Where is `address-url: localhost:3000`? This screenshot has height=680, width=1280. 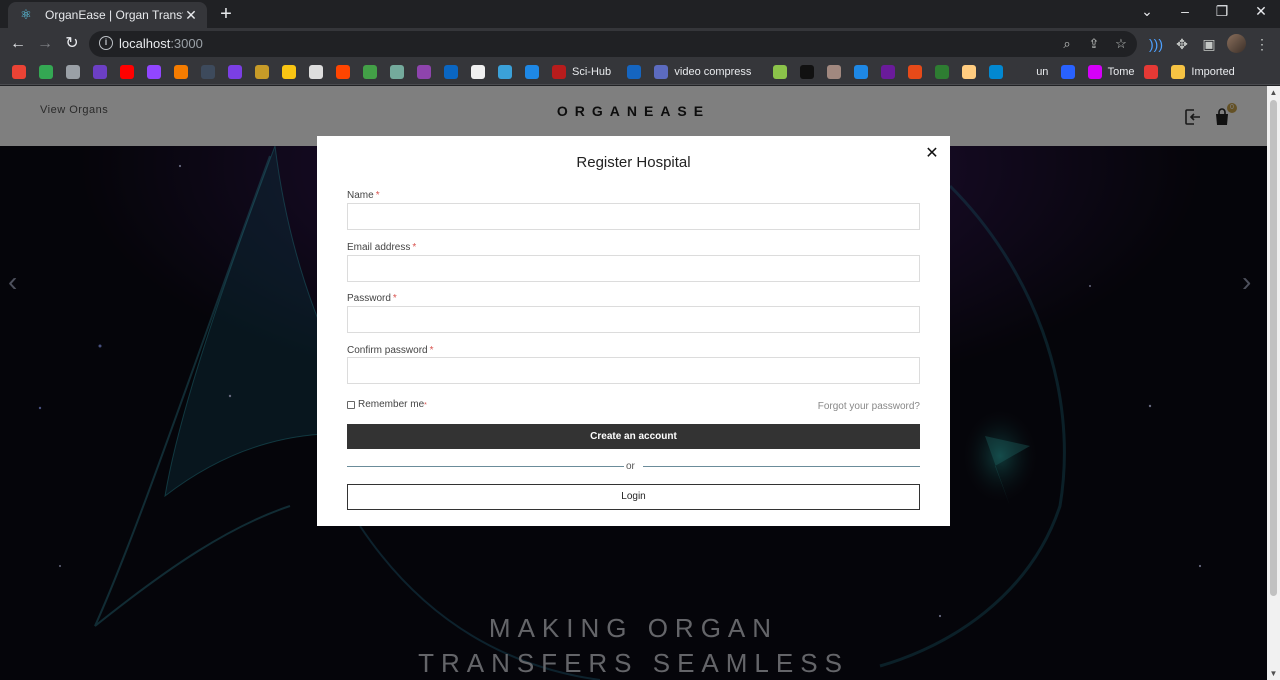 address-url: localhost:3000 is located at coordinates (161, 43).